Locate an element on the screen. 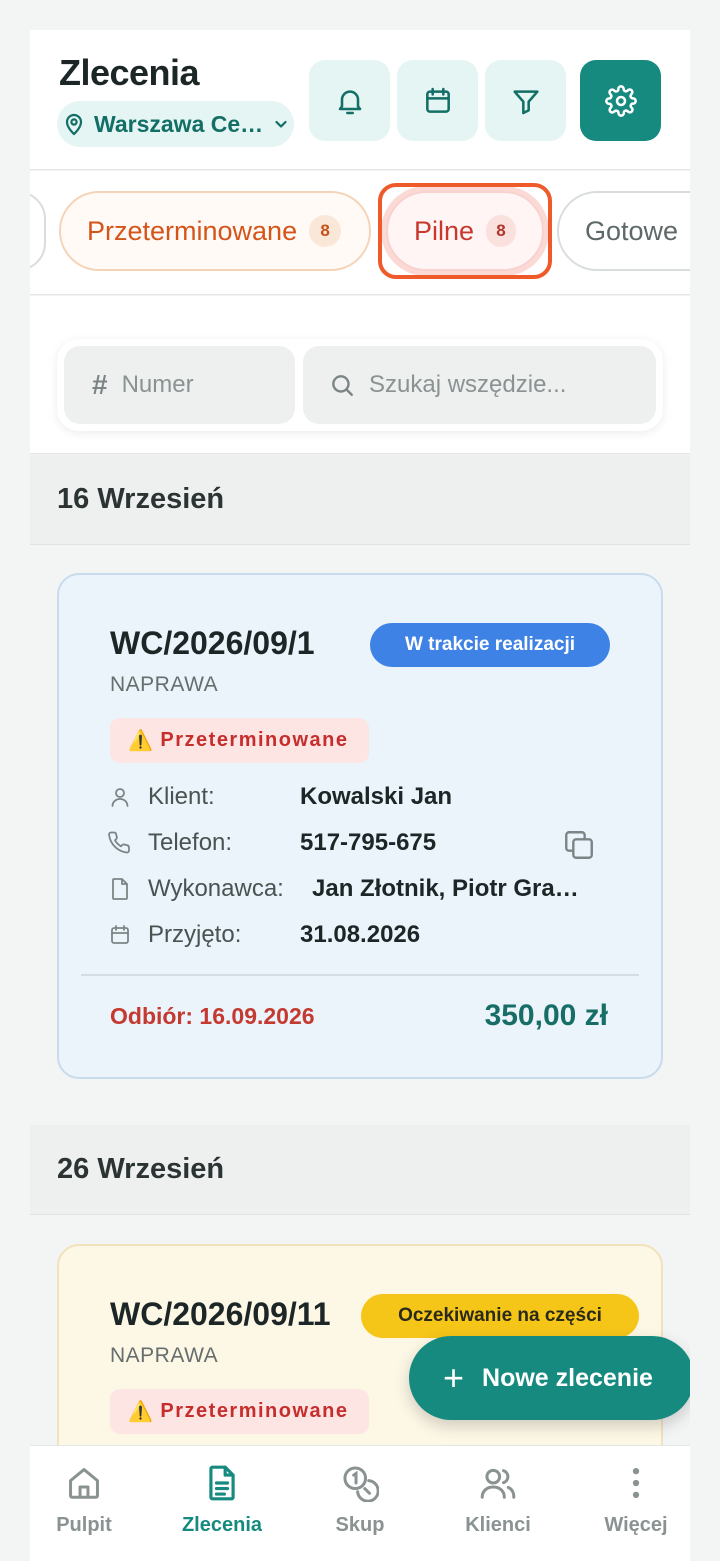  calendar-button is located at coordinates (437, 100).